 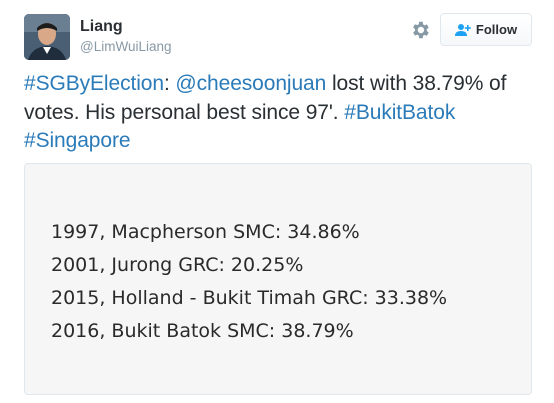 I want to click on gear-icon, so click(x=420, y=30).